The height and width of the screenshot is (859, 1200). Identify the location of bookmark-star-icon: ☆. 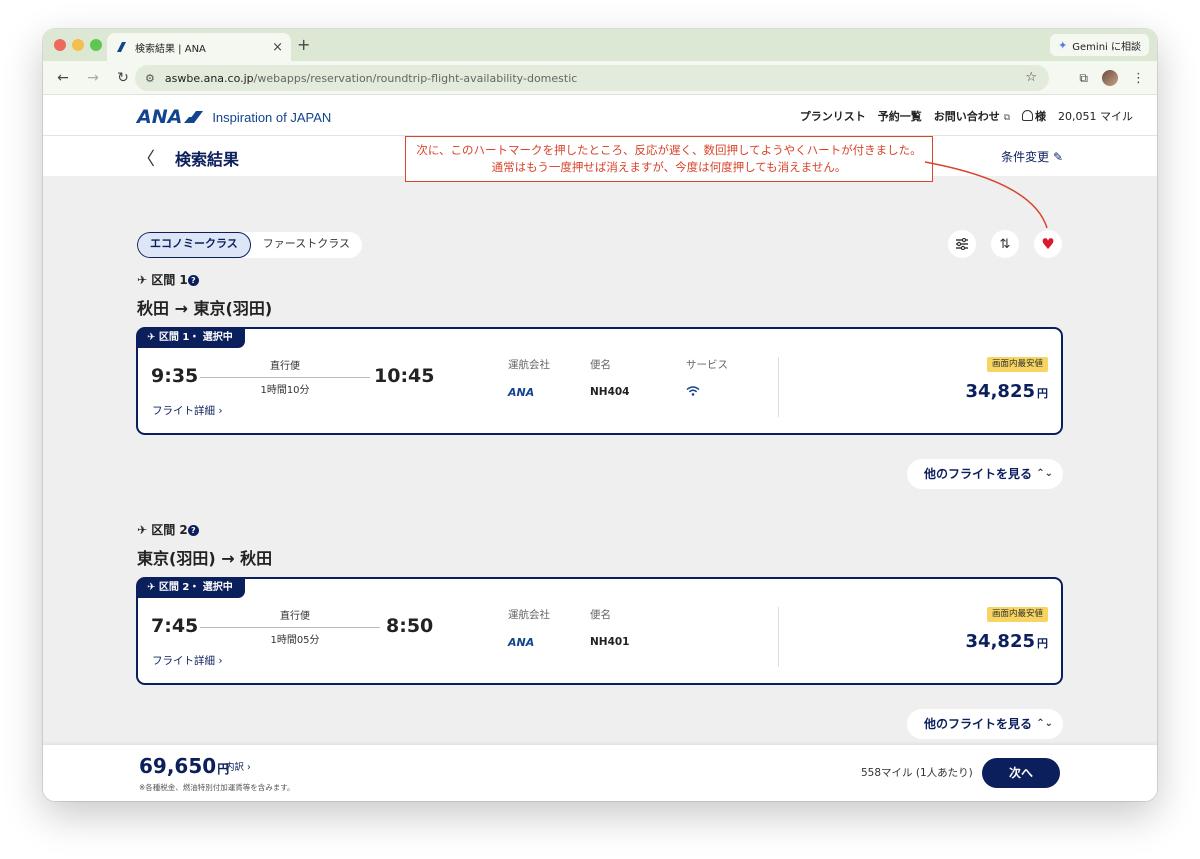
(1031, 77).